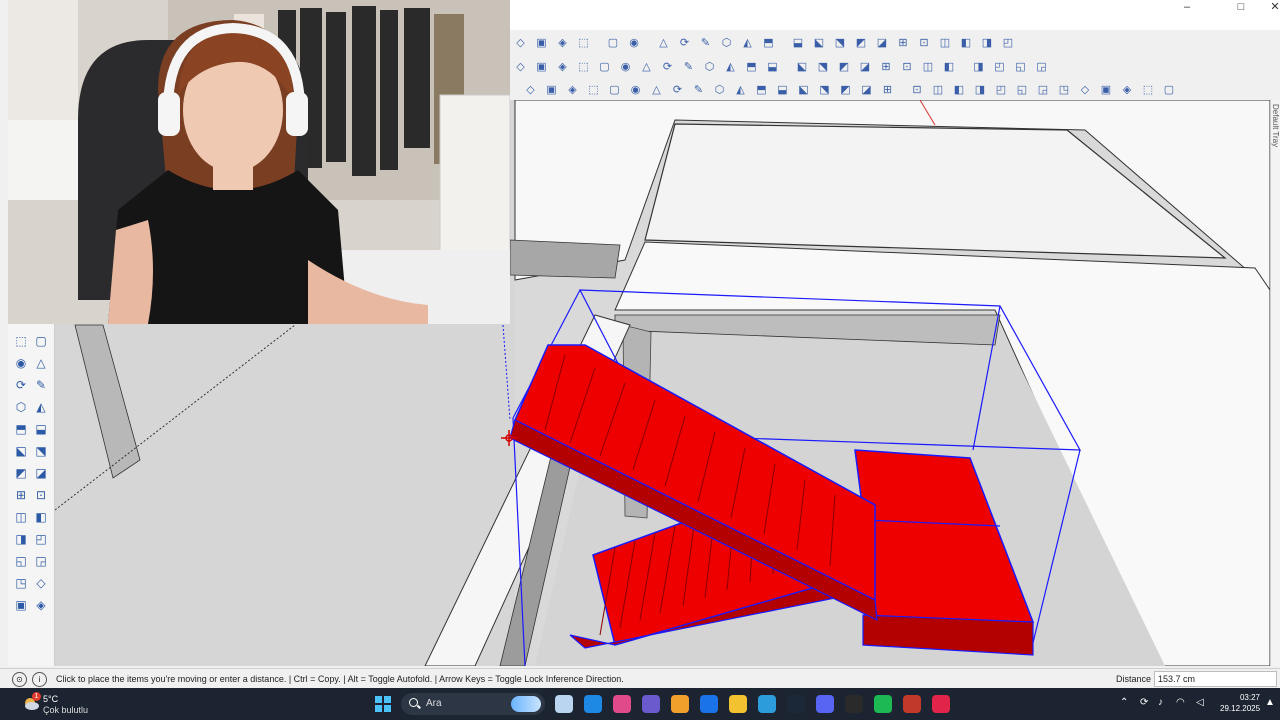 The width and height of the screenshot is (1280, 720). What do you see at coordinates (521, 42) in the screenshot?
I see `select-icon: ◇` at bounding box center [521, 42].